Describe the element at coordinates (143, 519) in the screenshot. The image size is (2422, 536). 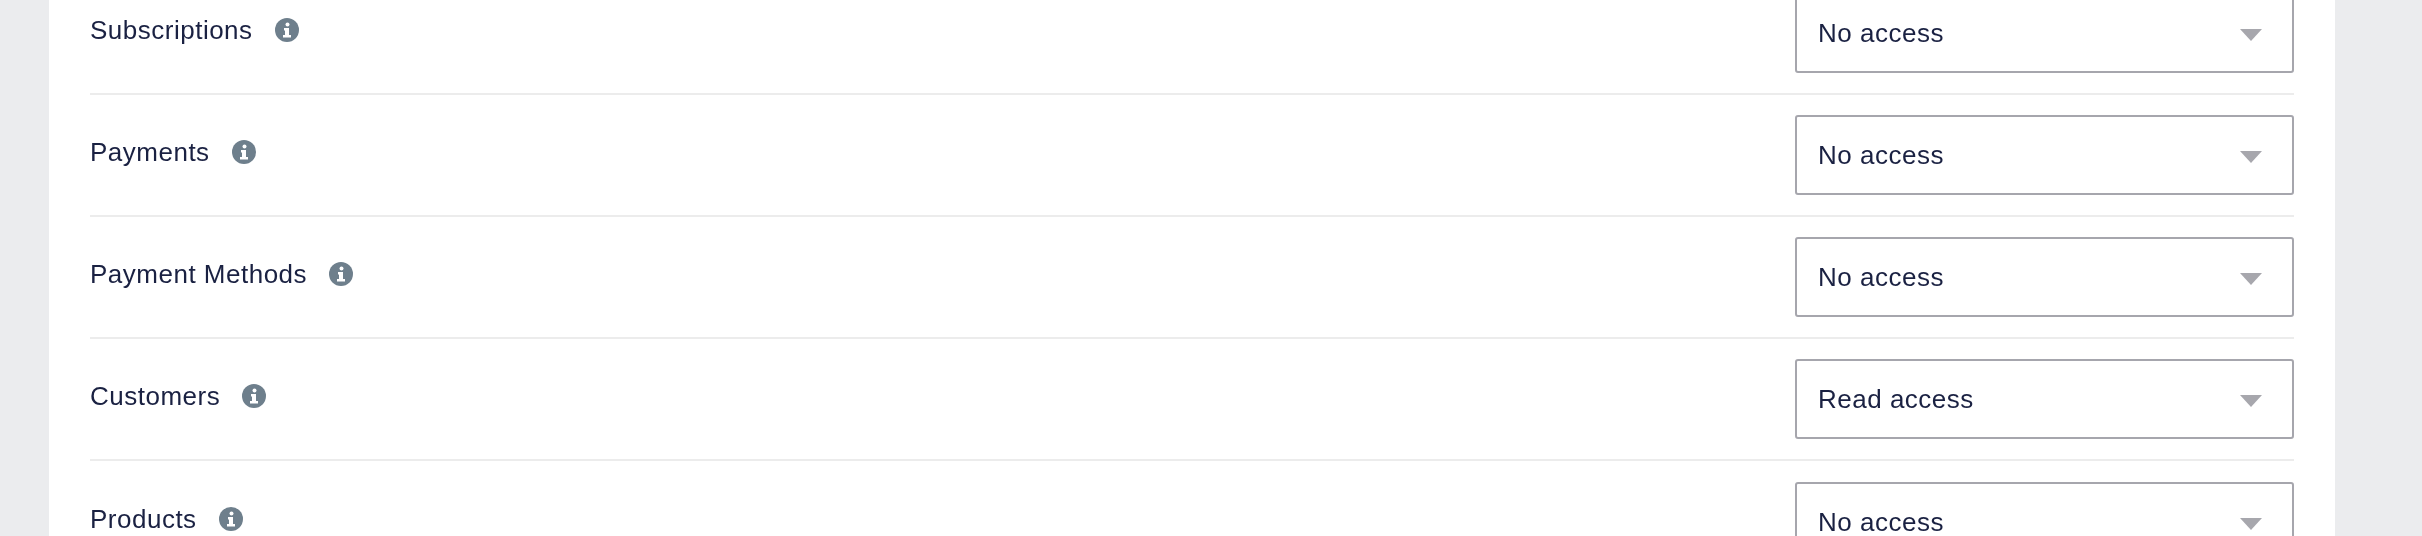
I see `permission-label: Products` at that location.